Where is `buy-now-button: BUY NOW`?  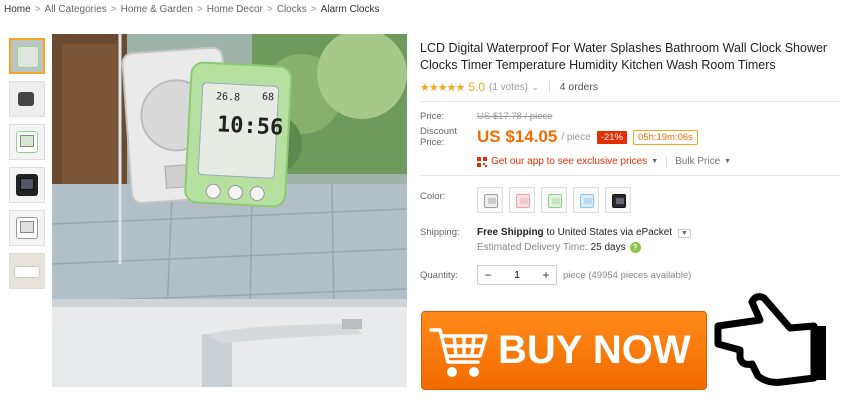
buy-now-button: BUY NOW is located at coordinates (564, 350).